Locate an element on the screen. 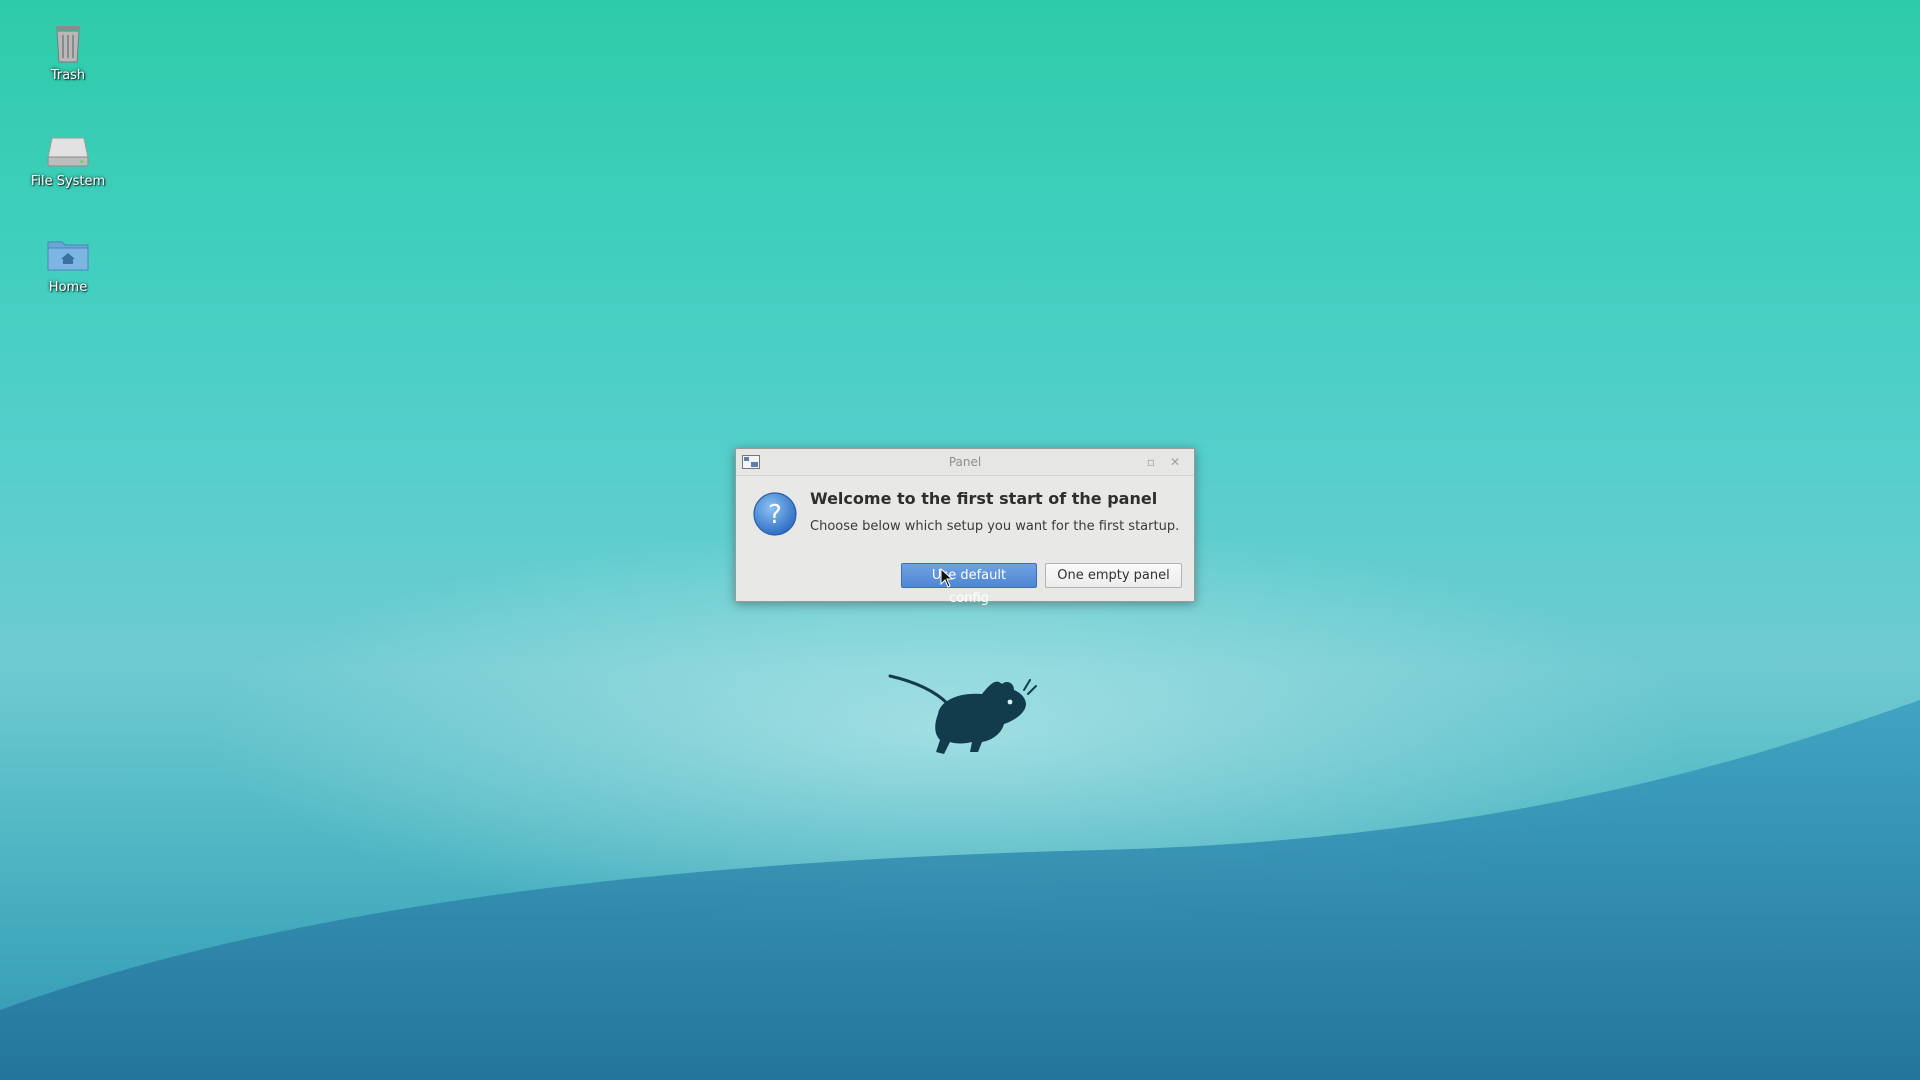 This screenshot has width=1920, height=1080. close-icon: ✕ is located at coordinates (1175, 462).